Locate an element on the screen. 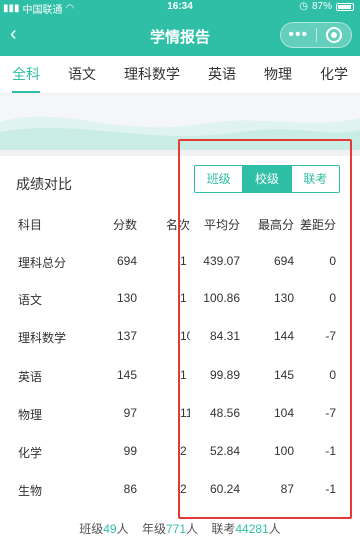  grade-count: 771 is located at coordinates (175, 529).